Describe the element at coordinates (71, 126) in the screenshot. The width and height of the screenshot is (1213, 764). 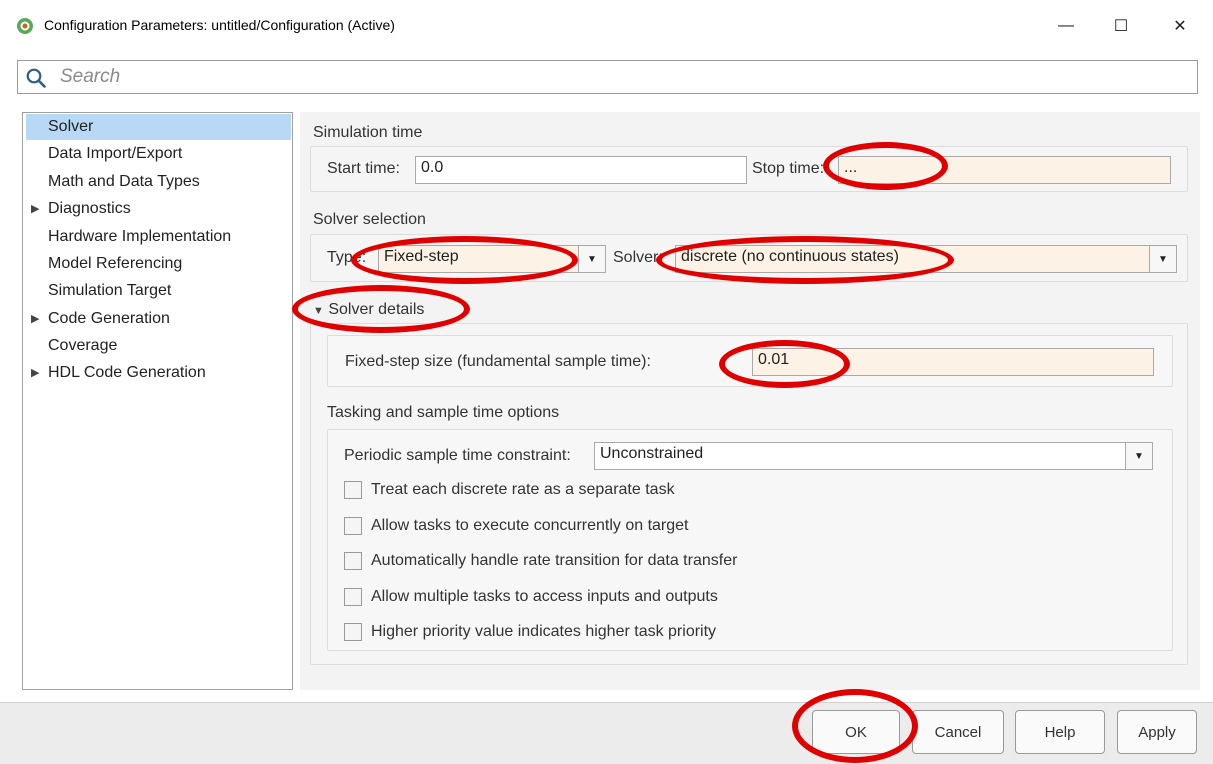
I see `nav-item-label: Solver` at that location.